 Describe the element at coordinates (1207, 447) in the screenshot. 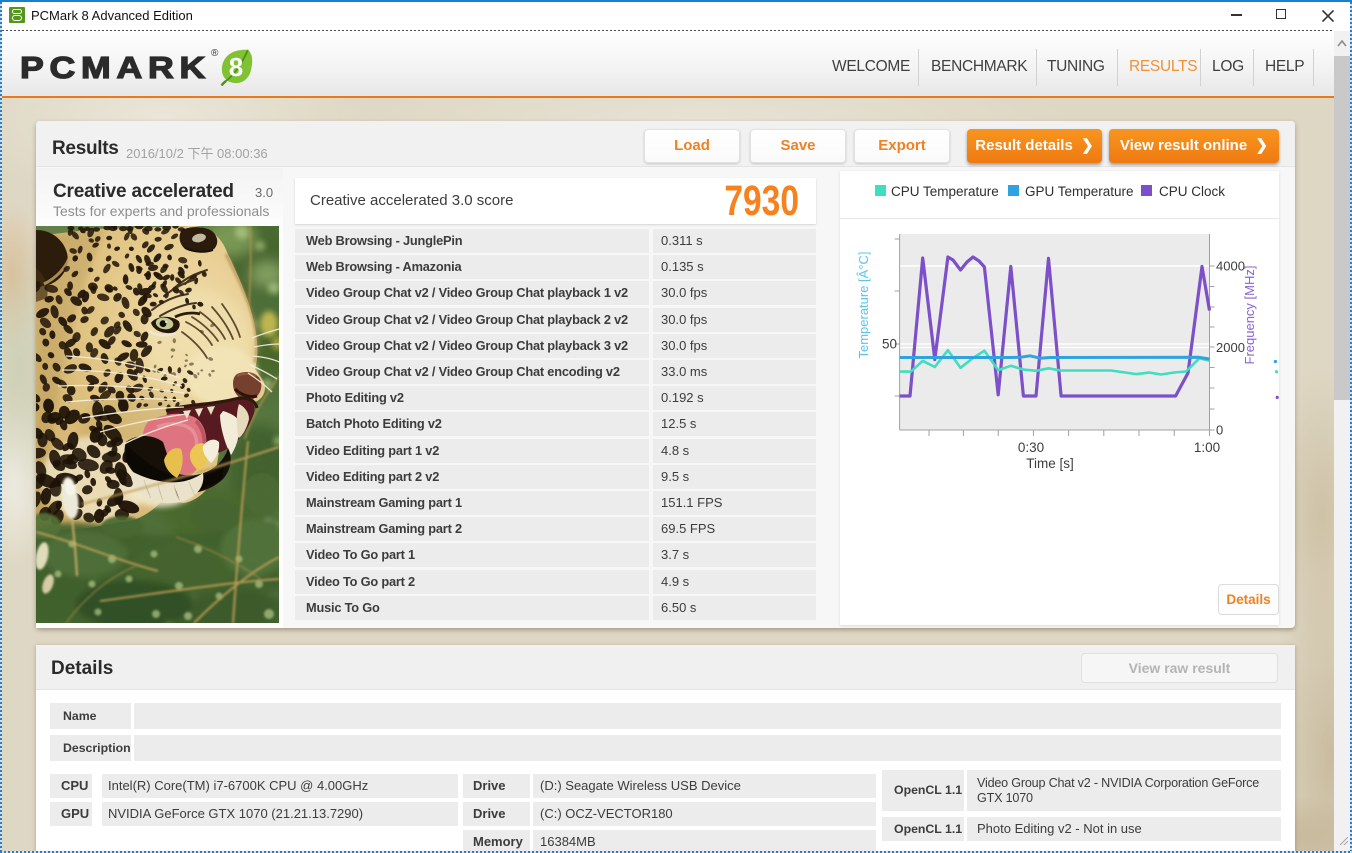

I see `svg-text: 1:00` at that location.